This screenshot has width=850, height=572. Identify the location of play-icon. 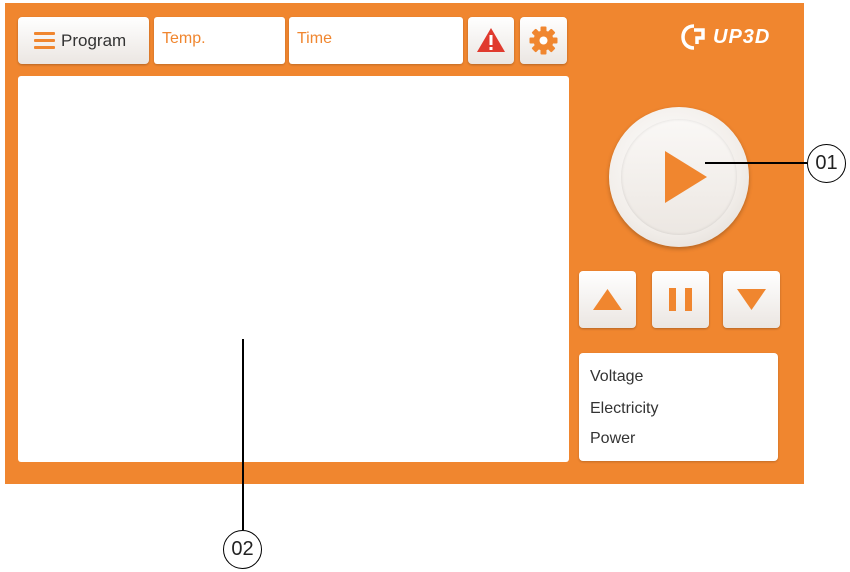
(686, 177).